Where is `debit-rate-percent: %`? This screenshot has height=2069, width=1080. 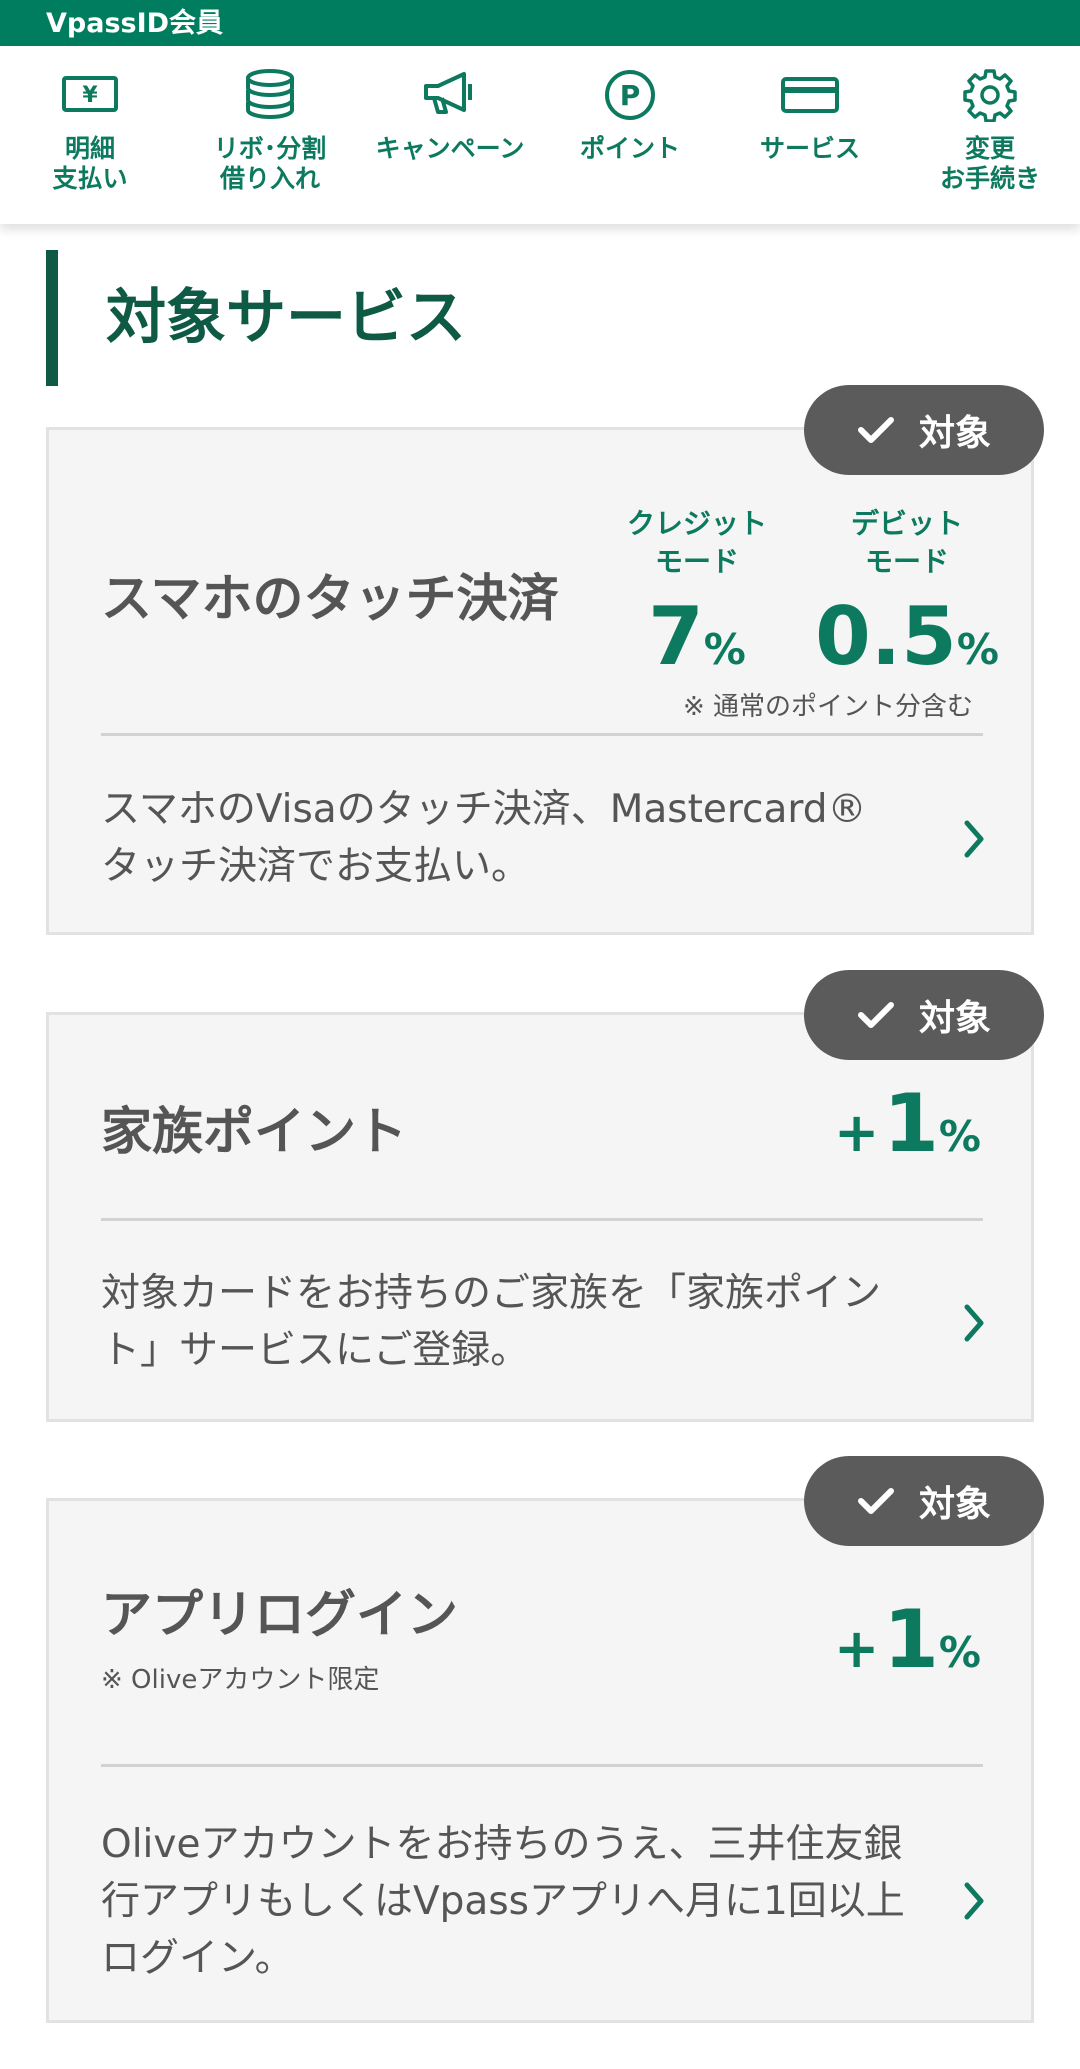
debit-rate-percent: % is located at coordinates (977, 649).